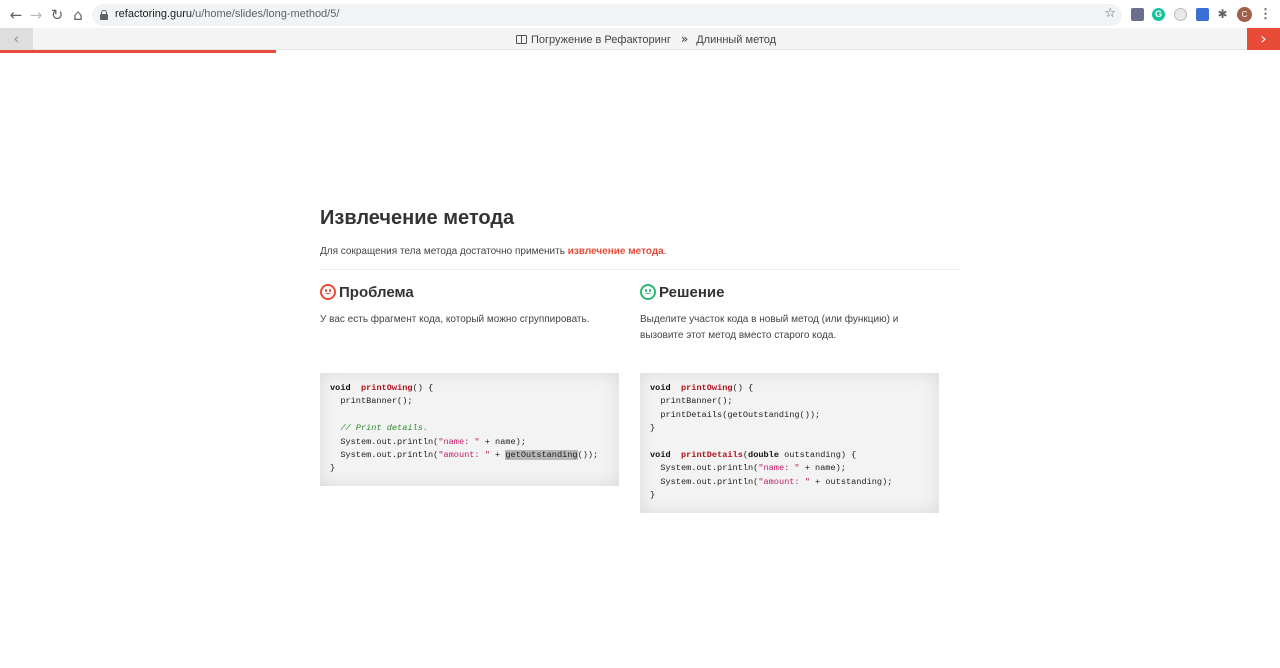  What do you see at coordinates (736, 40) in the screenshot?
I see `breadcrumb-lesson: Длинный метод` at bounding box center [736, 40].